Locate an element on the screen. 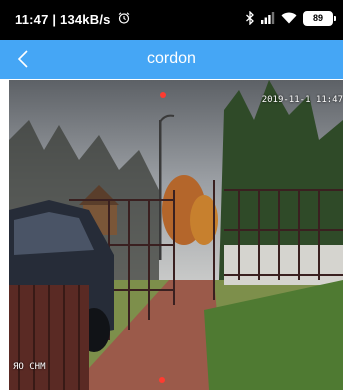 The image size is (343, 390). status-icons: 89 is located at coordinates (290, 18).